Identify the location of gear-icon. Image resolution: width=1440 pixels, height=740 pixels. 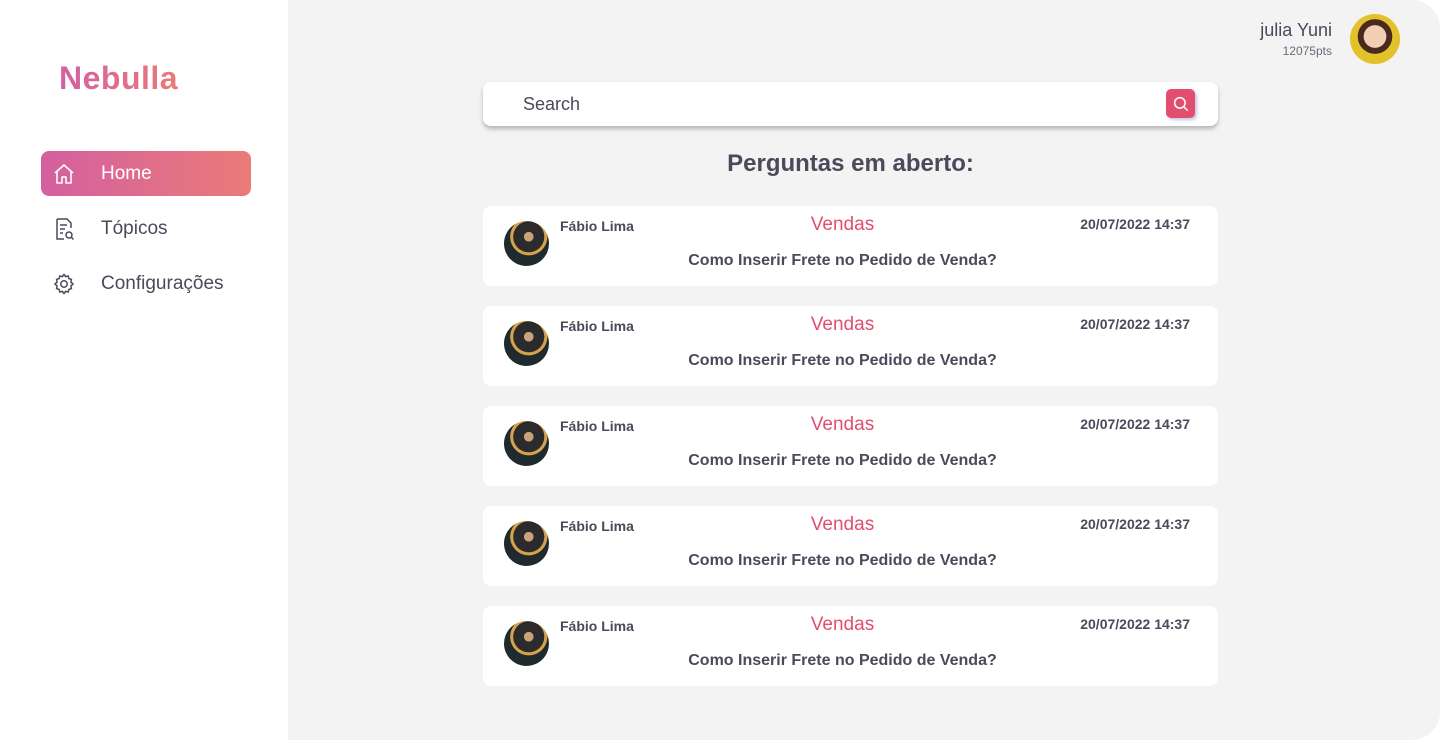
(64, 284).